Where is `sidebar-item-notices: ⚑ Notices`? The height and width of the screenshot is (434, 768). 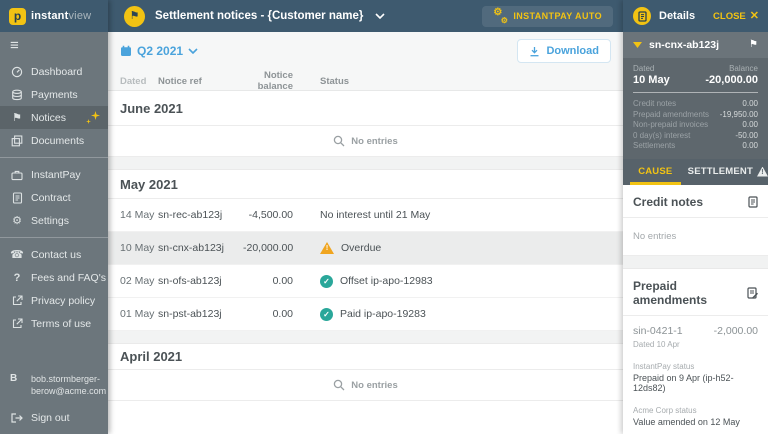 sidebar-item-notices: ⚑ Notices is located at coordinates (54, 117).